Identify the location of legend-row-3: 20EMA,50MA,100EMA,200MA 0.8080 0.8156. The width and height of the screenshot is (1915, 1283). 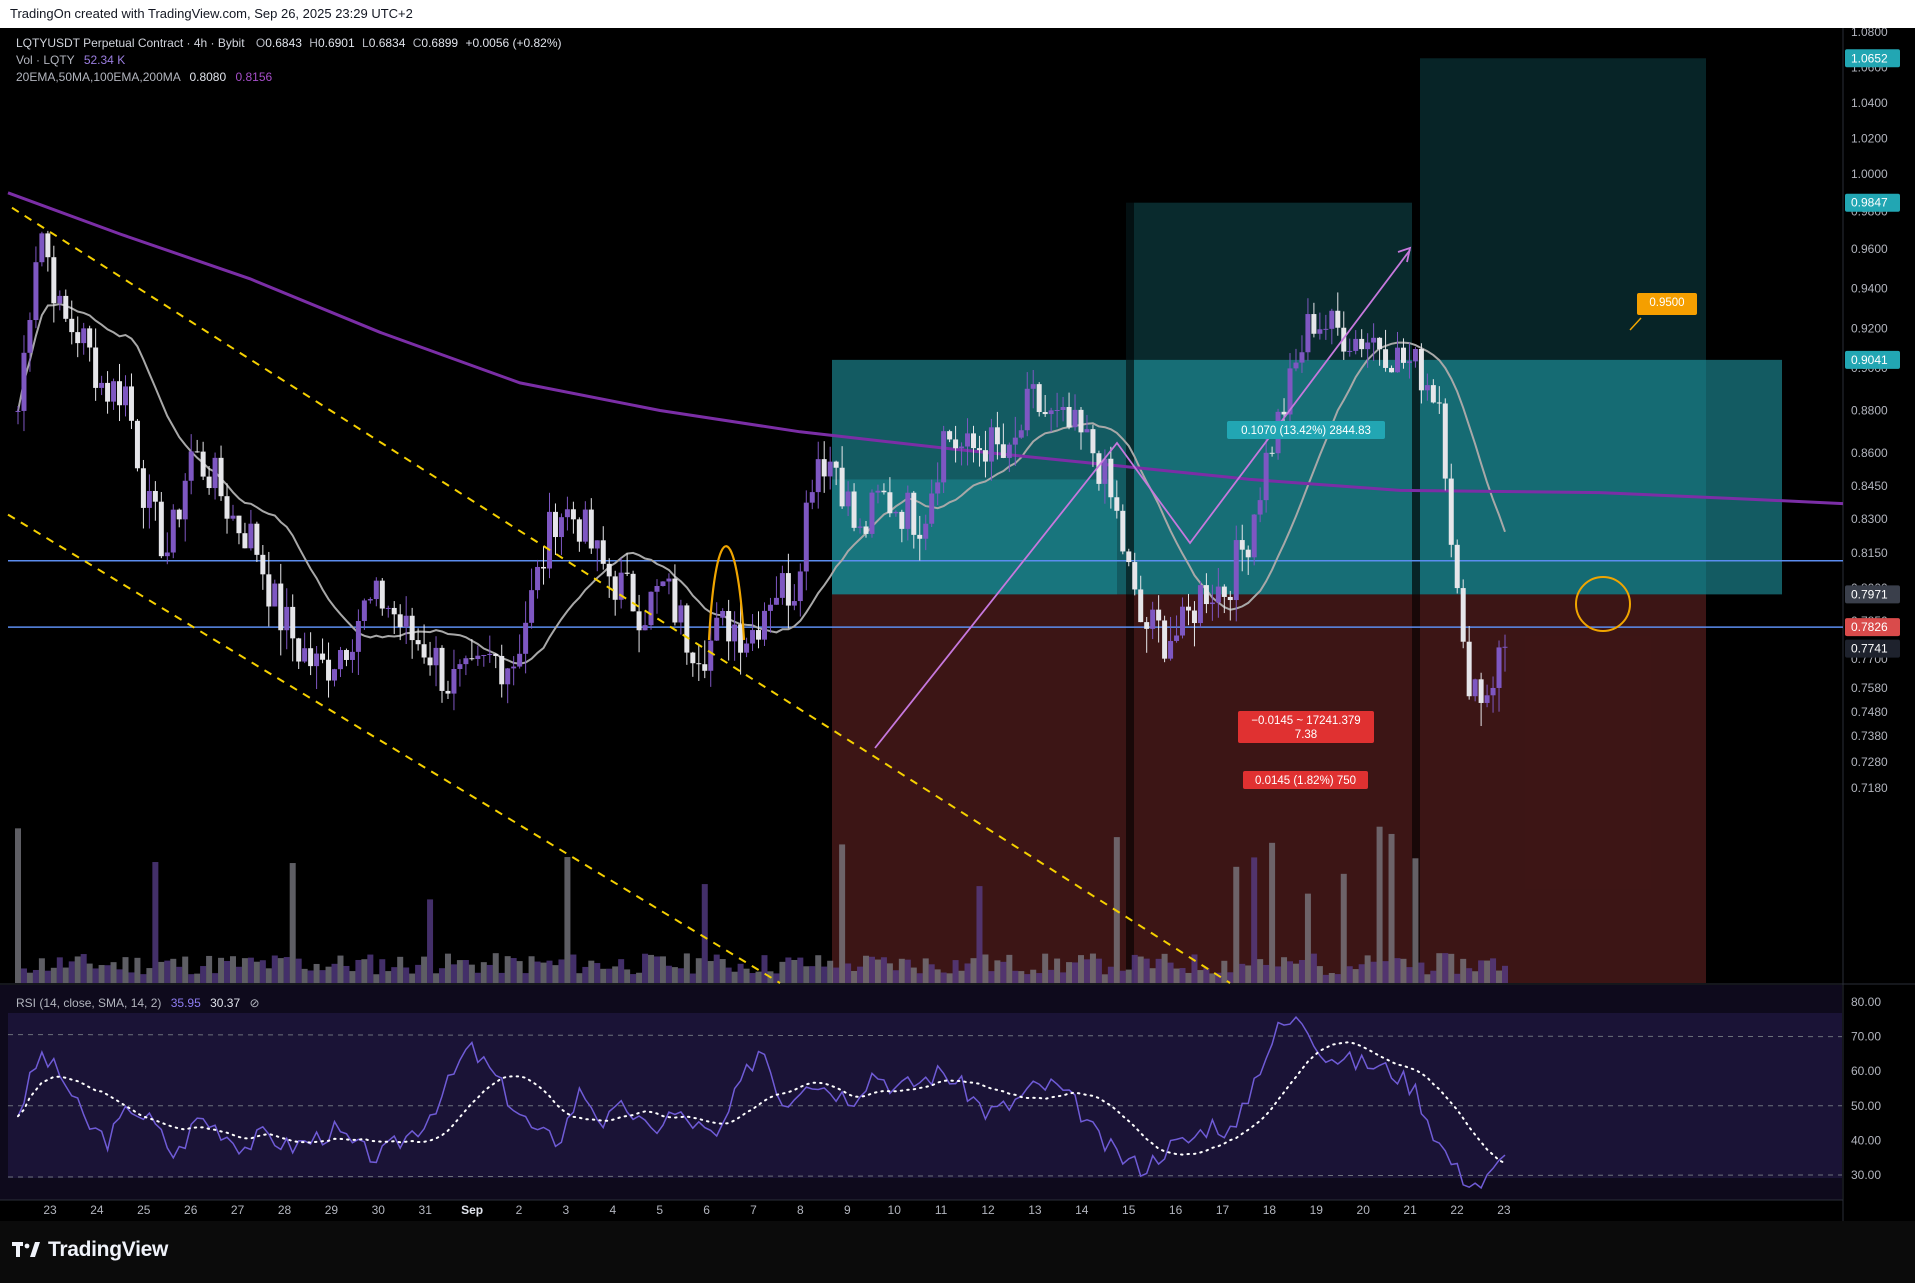
(144, 77).